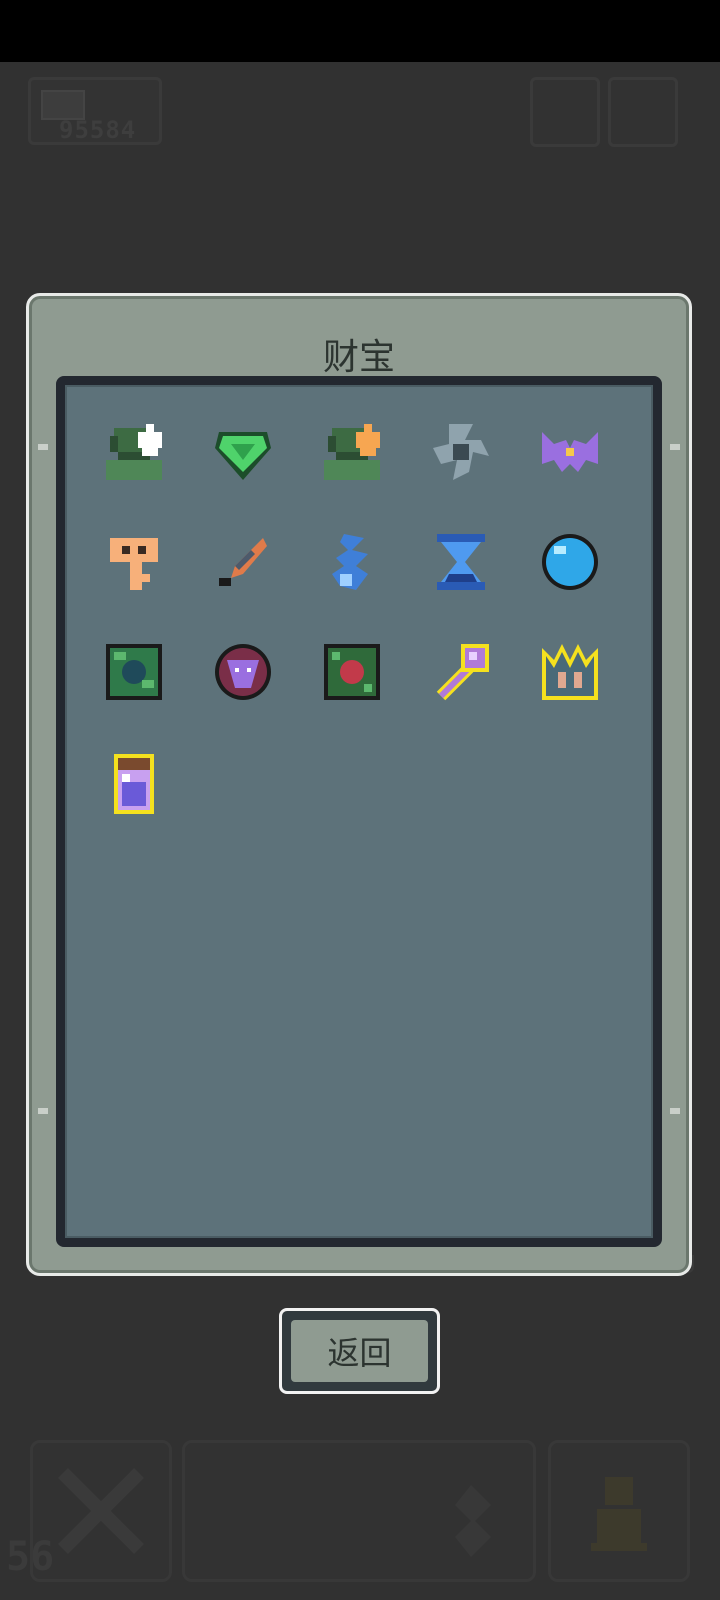  Describe the element at coordinates (565, 112) in the screenshot. I see `hud-button-left` at that location.